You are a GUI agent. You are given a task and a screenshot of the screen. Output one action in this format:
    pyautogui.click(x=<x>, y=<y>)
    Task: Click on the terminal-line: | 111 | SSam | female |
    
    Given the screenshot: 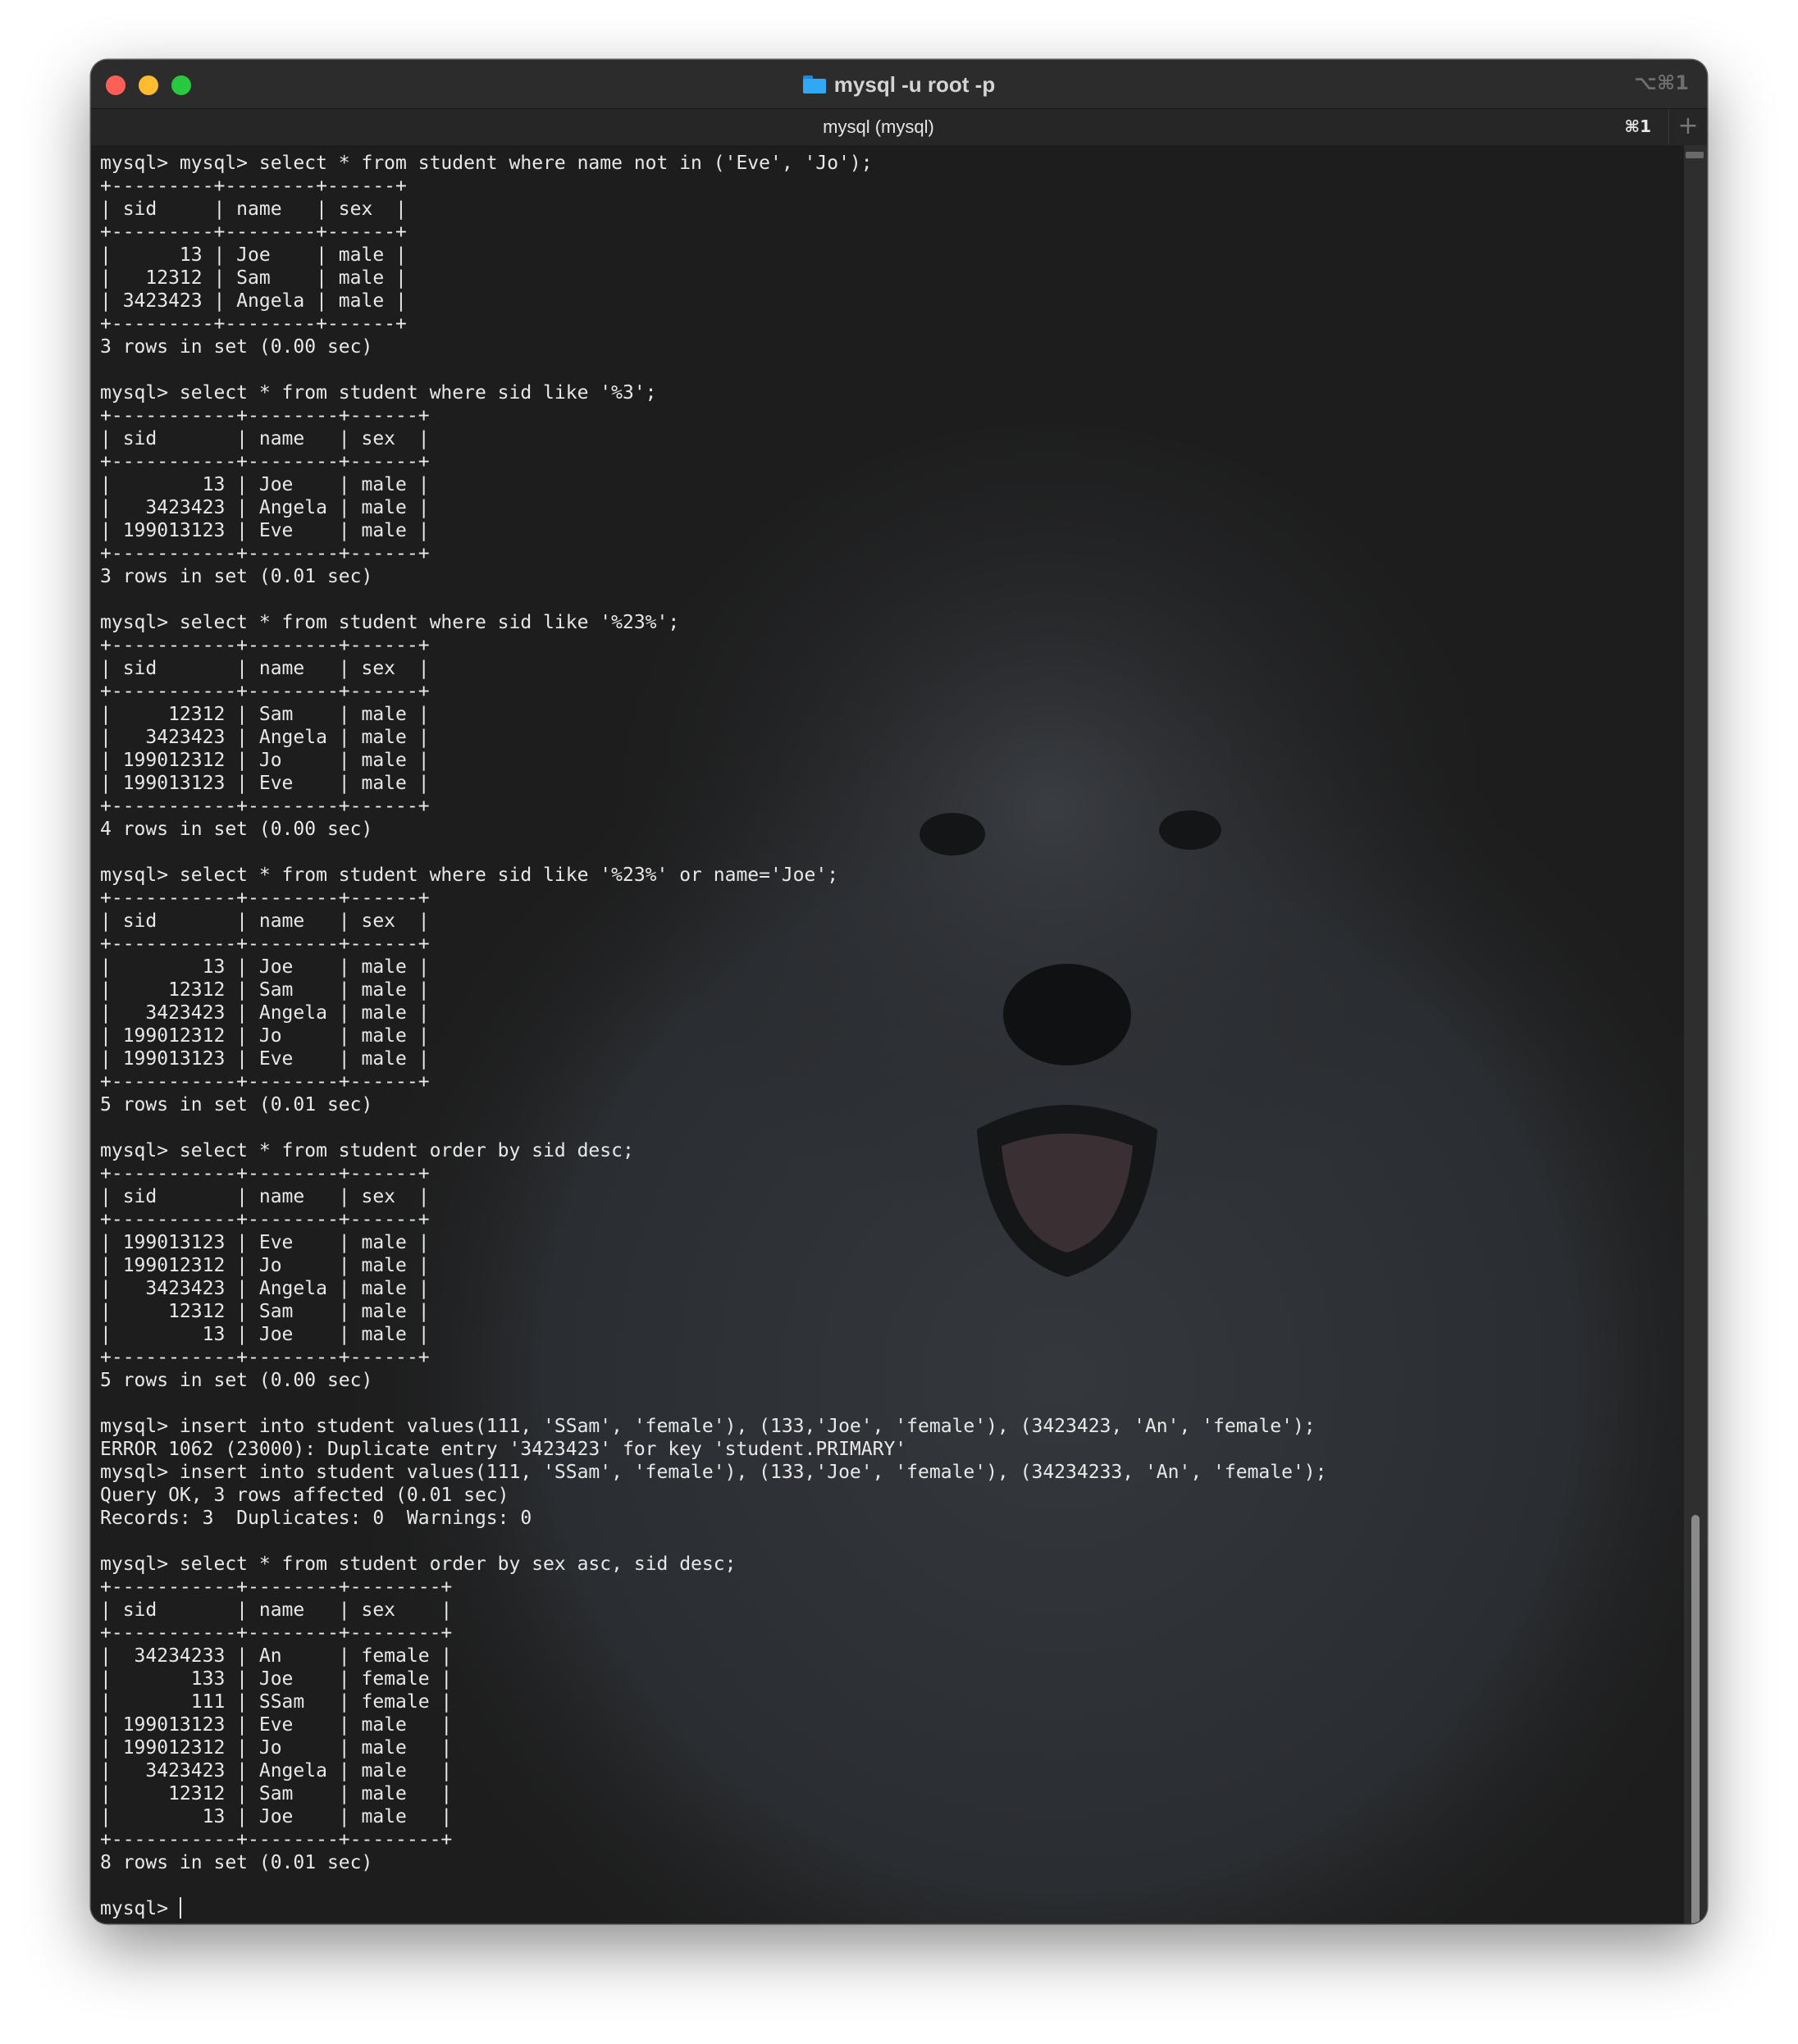 What is the action you would take?
    pyautogui.click(x=276, y=1702)
    